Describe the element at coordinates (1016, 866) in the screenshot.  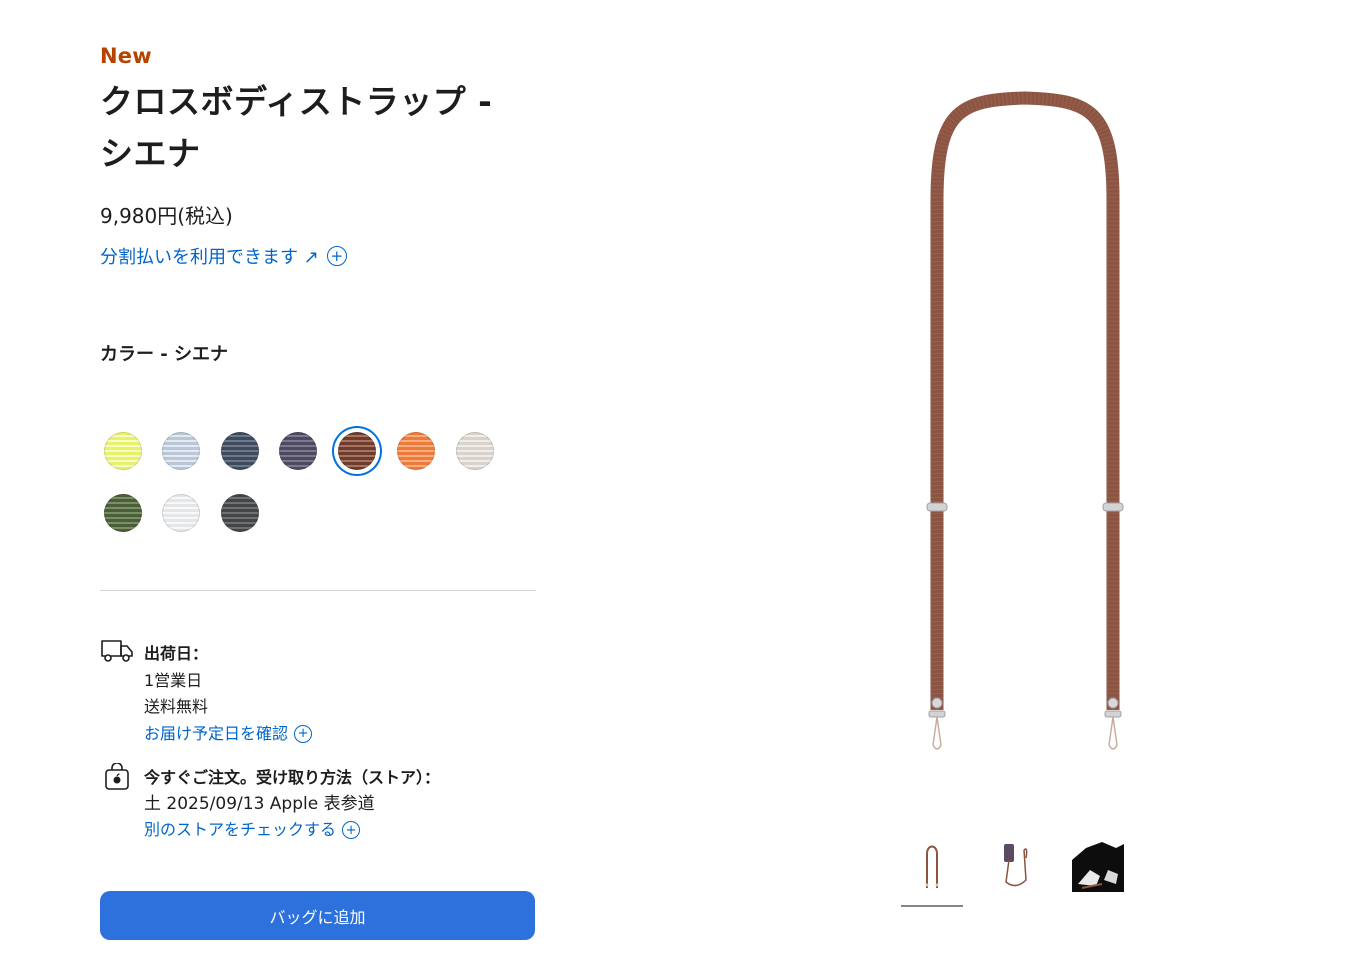
I see `thumbnail-strap-with-phone` at that location.